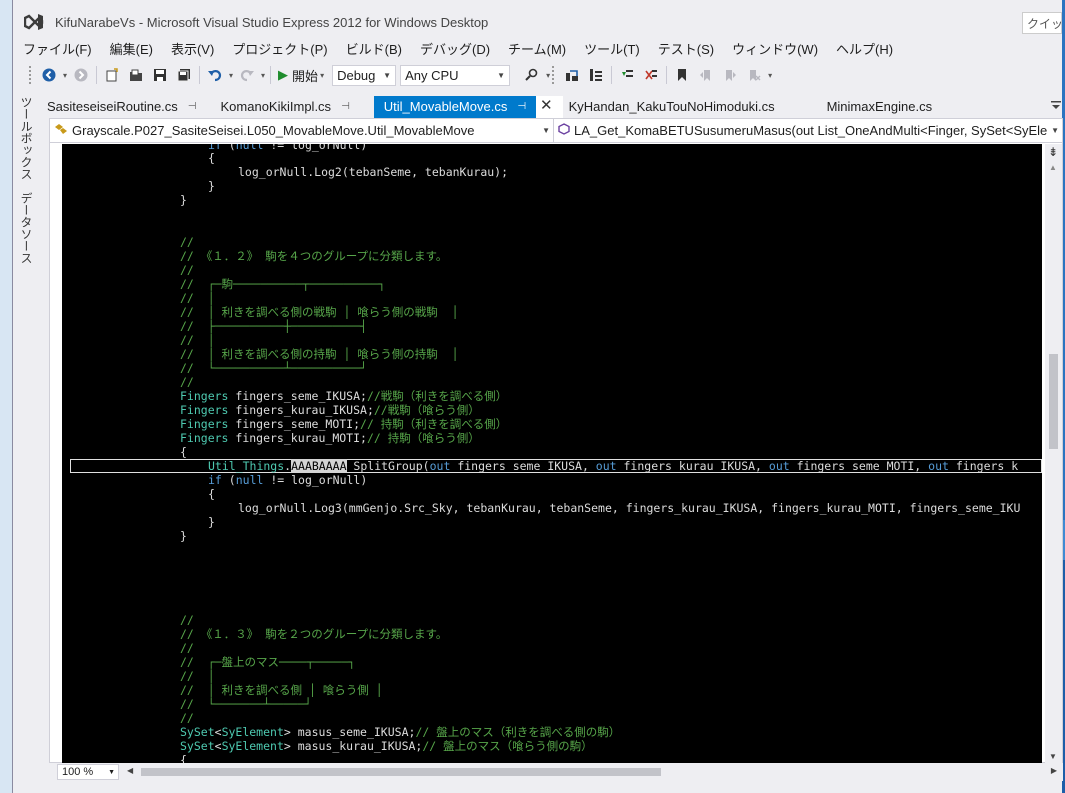  Describe the element at coordinates (455, 48) in the screenshot. I see `menu-debug: デバッグ(D)` at that location.